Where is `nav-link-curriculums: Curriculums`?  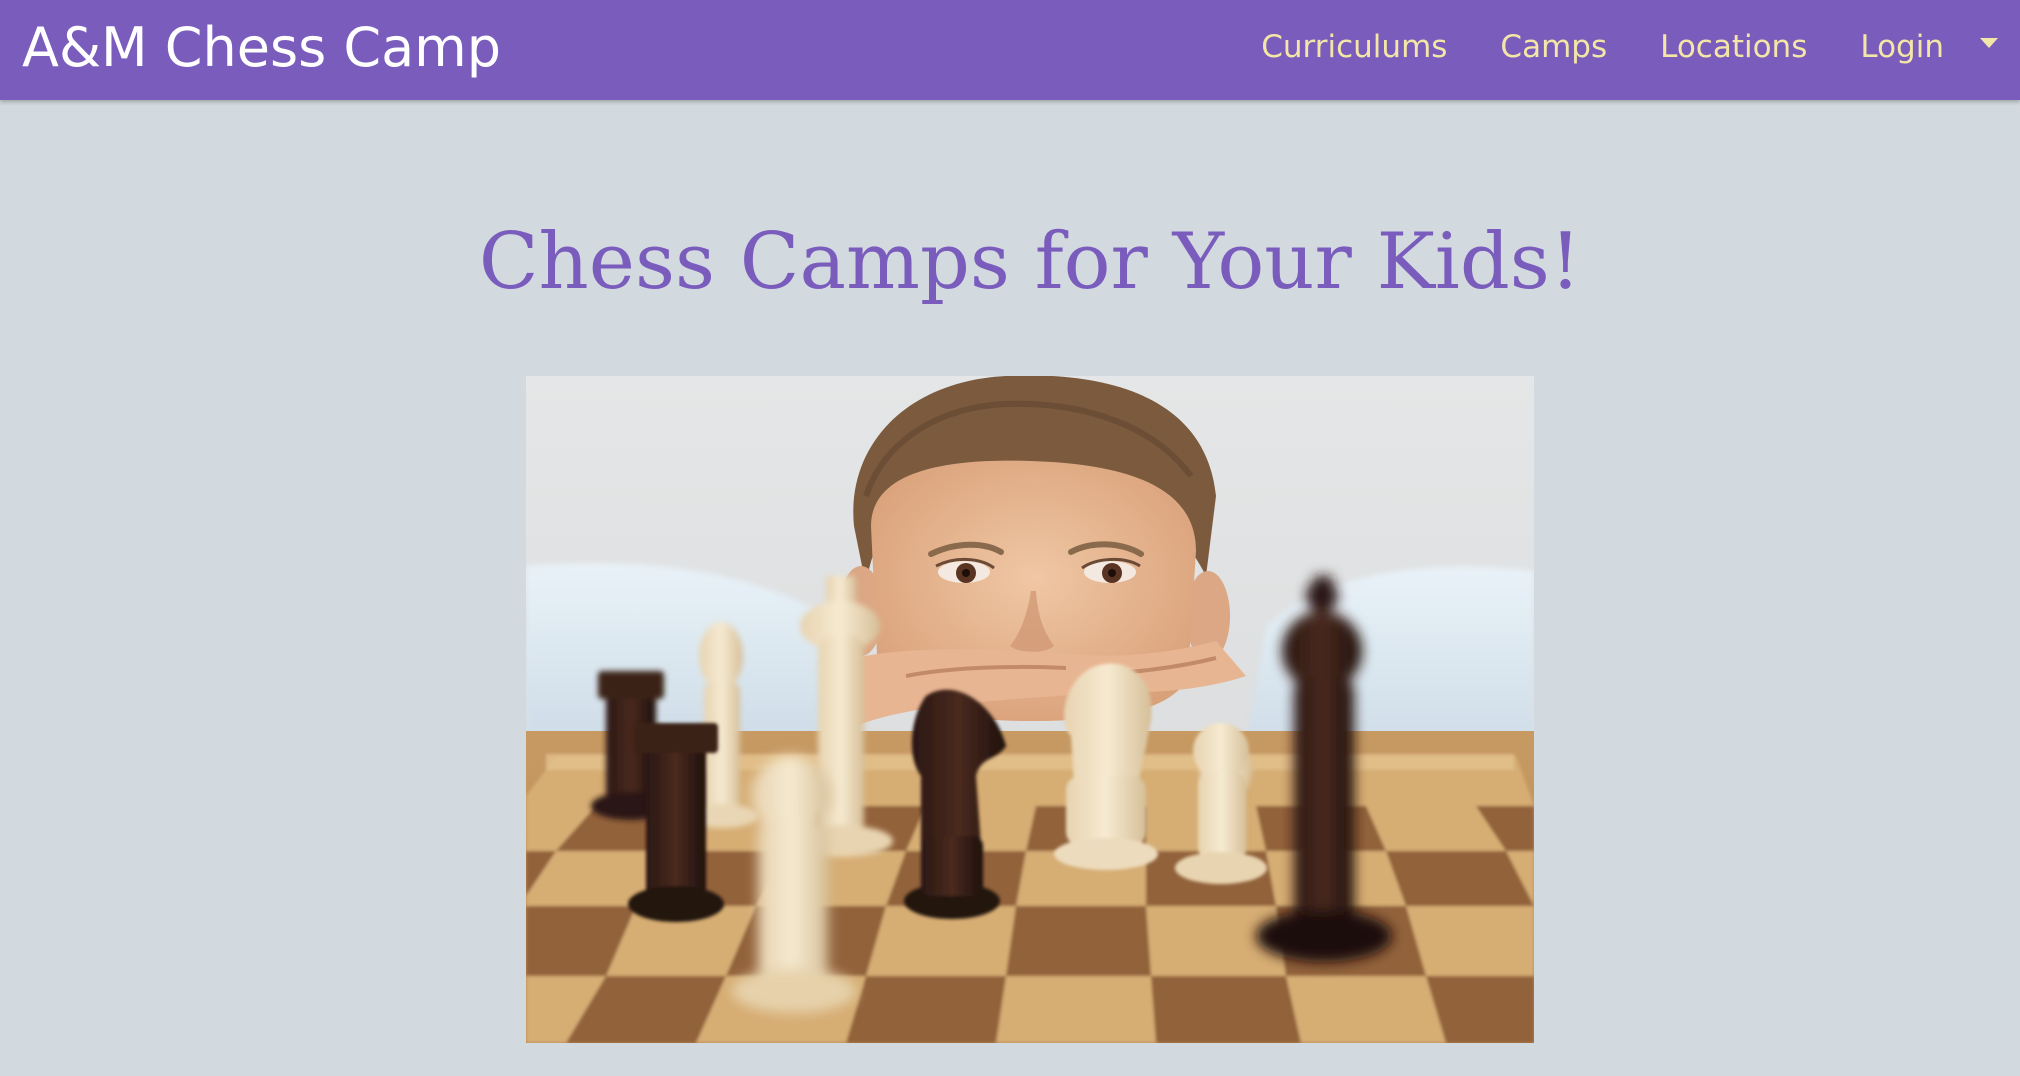 nav-link-curriculums: Curriculums is located at coordinates (1354, 50).